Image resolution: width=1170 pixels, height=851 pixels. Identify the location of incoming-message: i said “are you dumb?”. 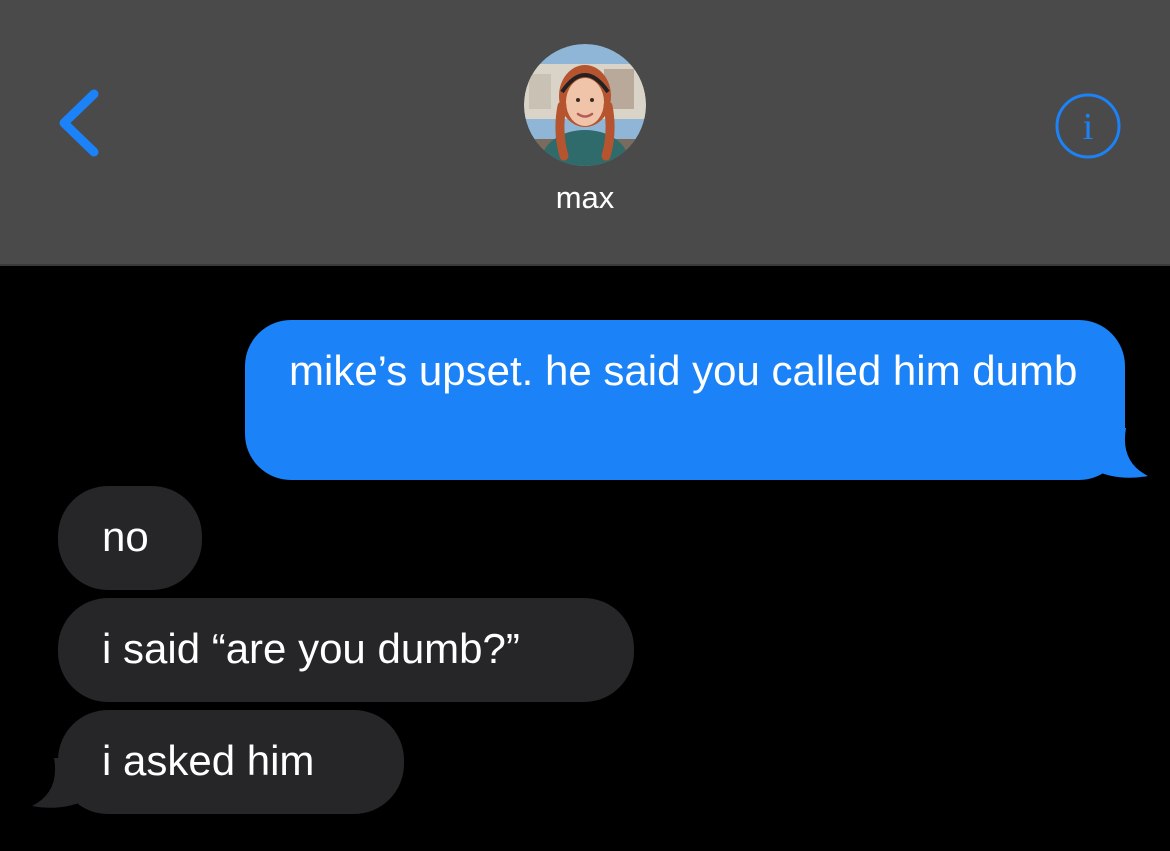
(346, 650).